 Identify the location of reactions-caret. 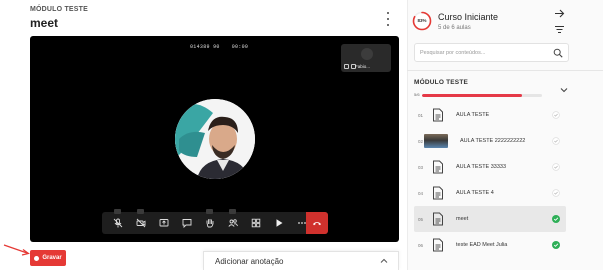
(209, 211).